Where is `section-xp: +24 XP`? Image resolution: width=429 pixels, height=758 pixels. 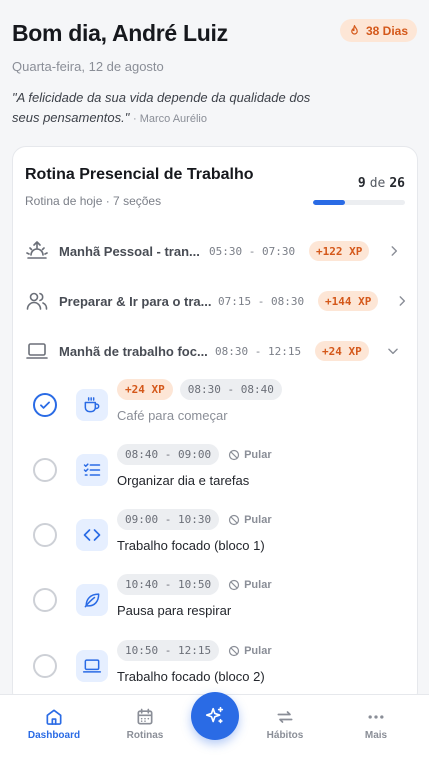
section-xp: +24 XP is located at coordinates (342, 351).